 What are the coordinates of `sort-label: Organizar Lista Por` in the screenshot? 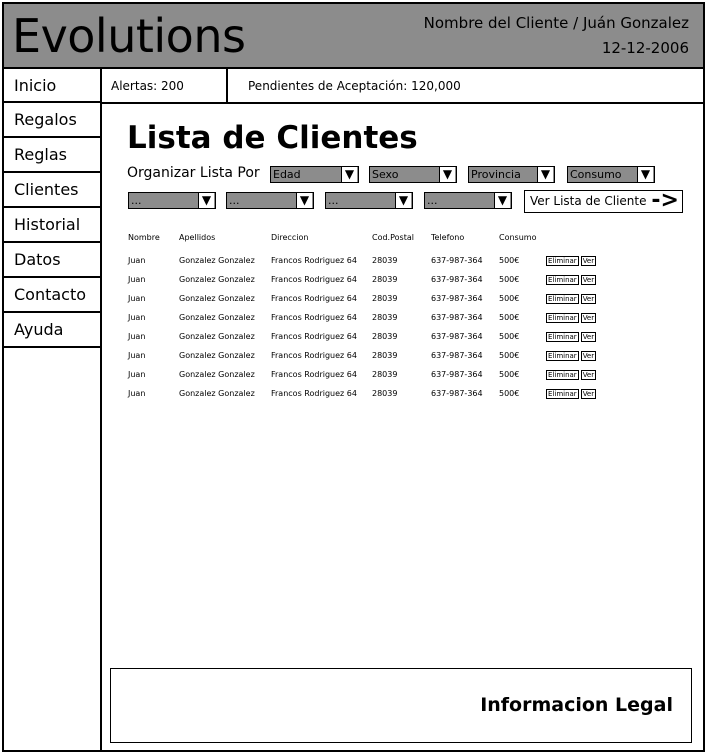 It's located at (193, 173).